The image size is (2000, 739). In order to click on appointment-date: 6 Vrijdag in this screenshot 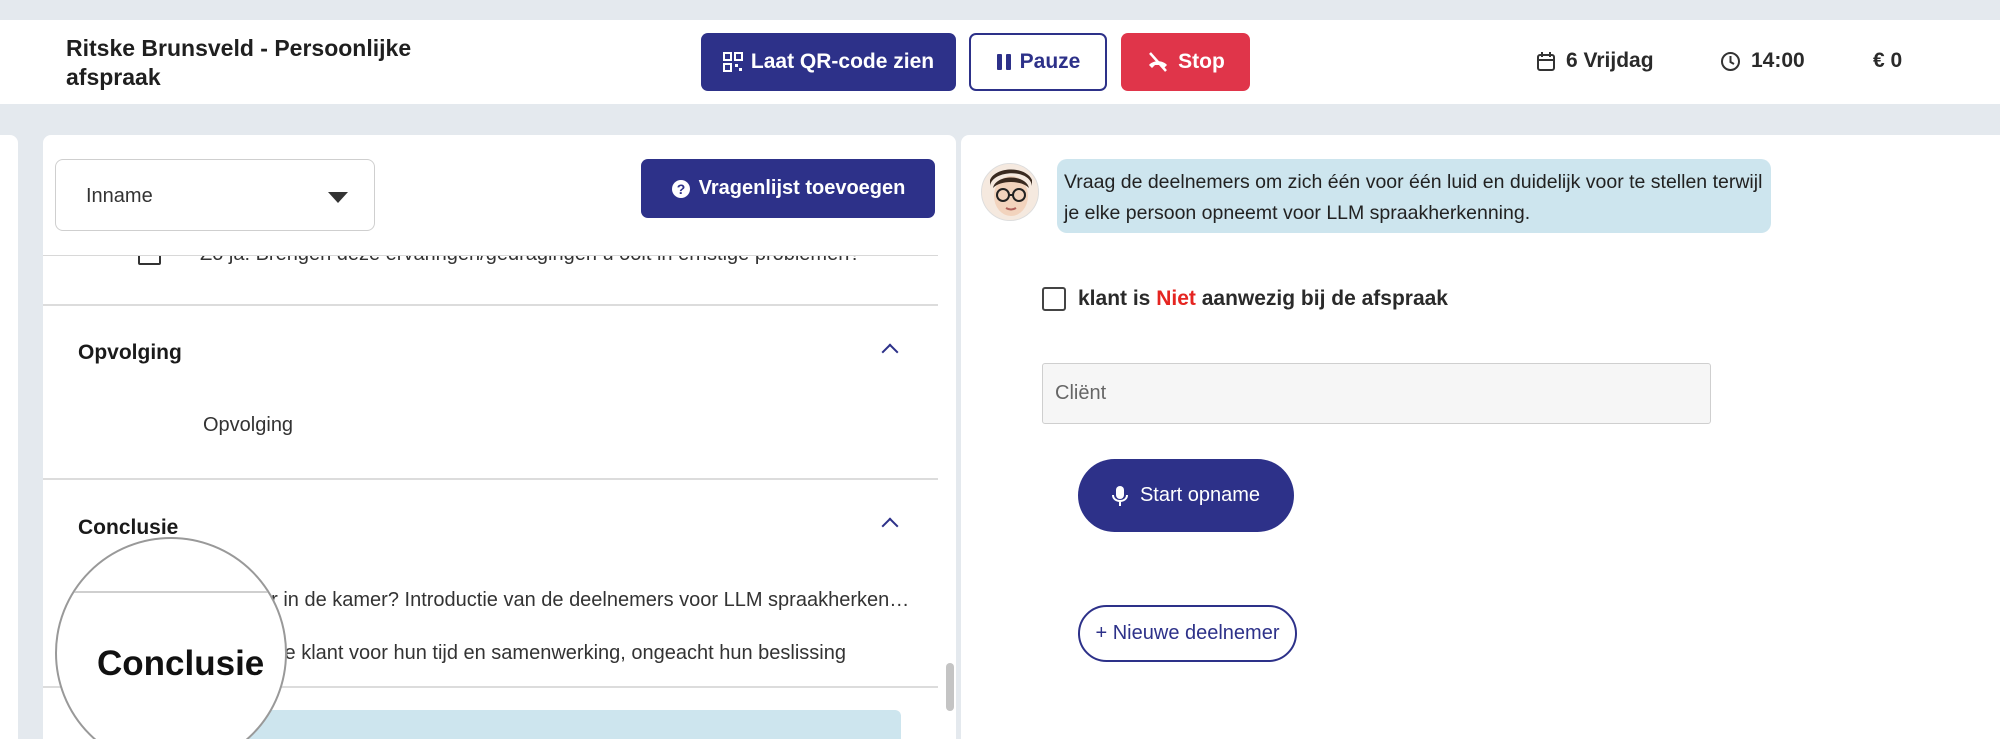, I will do `click(1595, 61)`.